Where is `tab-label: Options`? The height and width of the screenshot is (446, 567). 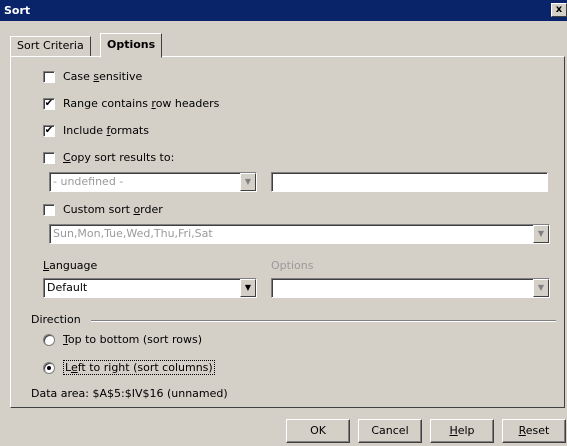 tab-label: Options is located at coordinates (131, 44).